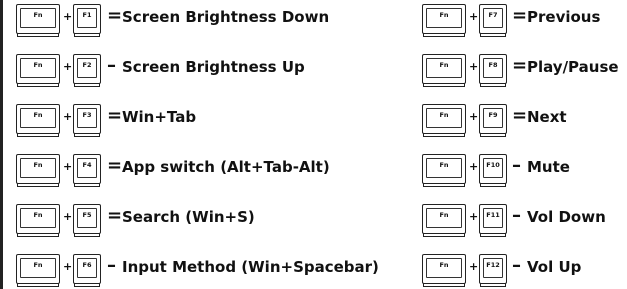 This screenshot has width=627, height=289. I want to click on function-key-label: F5, so click(87, 215).